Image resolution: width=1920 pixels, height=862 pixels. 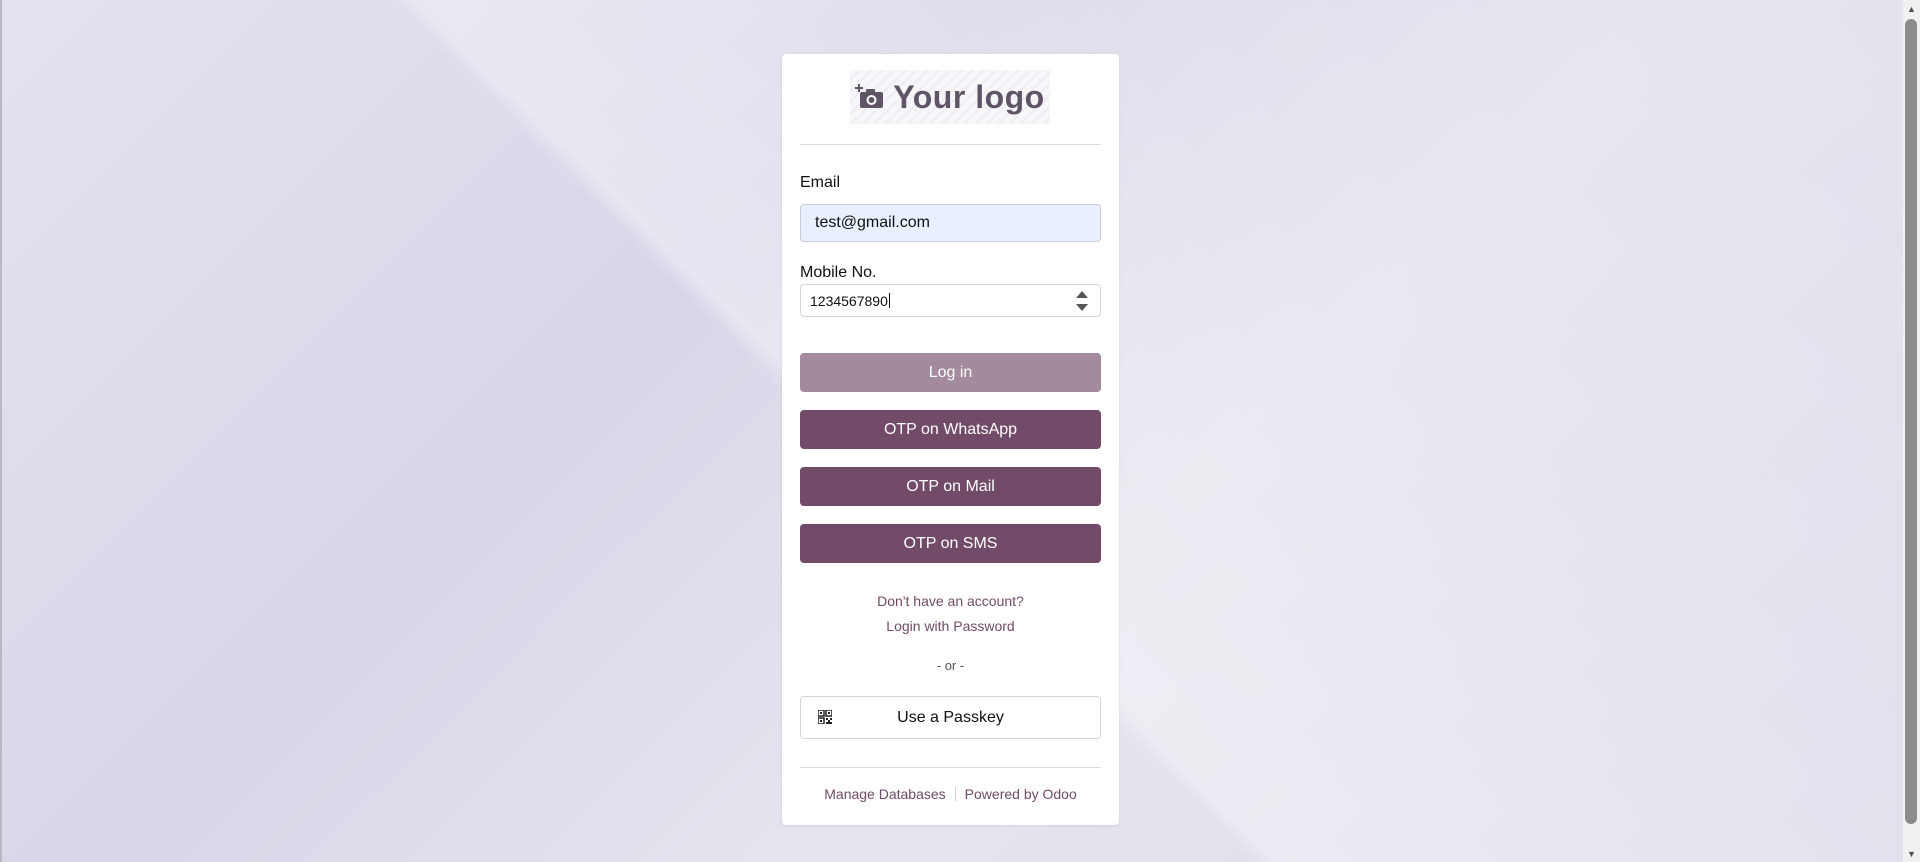 I want to click on login-button: Log in, so click(x=950, y=372).